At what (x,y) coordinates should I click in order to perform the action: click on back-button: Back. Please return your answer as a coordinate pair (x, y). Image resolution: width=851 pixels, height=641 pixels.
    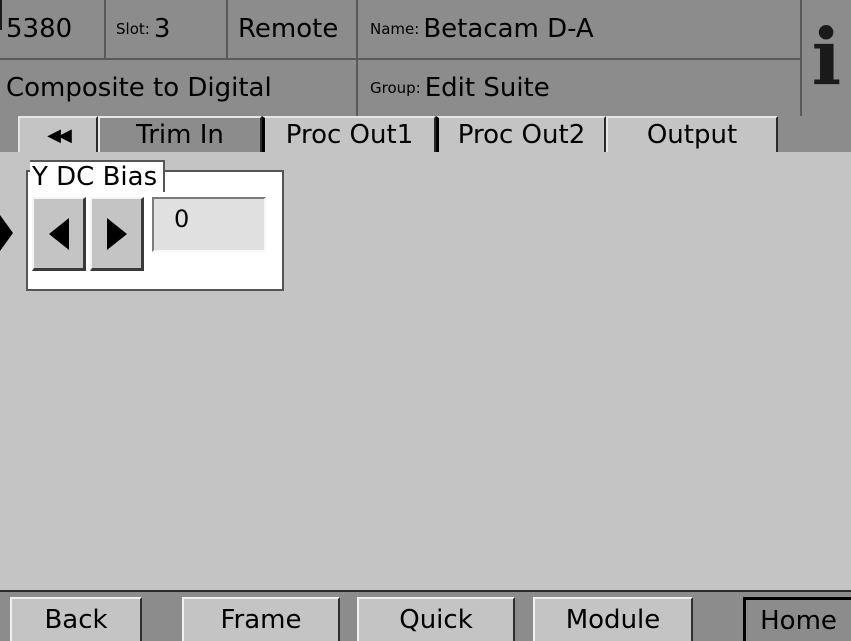
    Looking at the image, I should click on (76, 619).